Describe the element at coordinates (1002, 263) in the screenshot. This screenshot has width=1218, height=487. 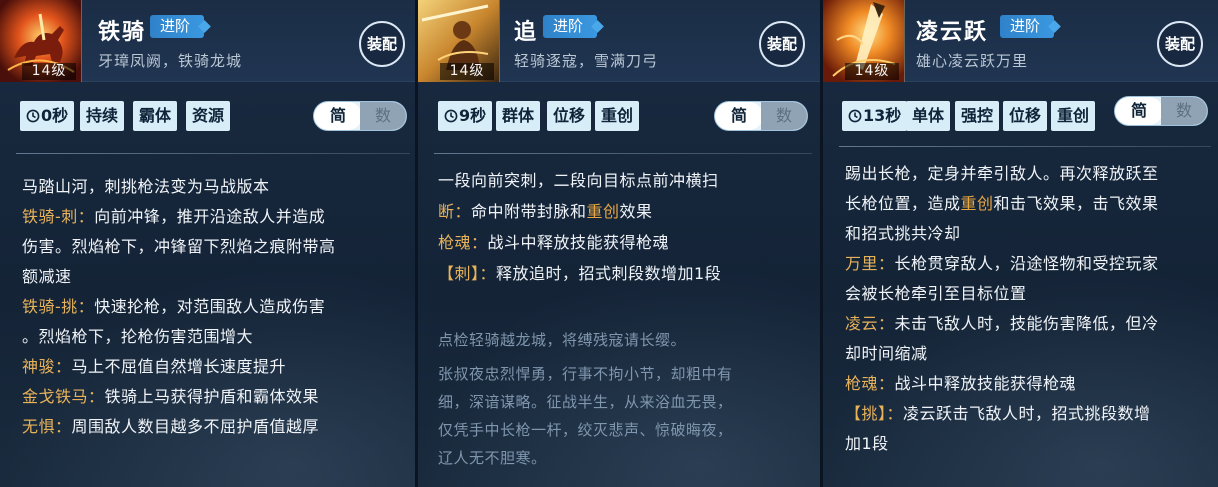
I see `description-line: 万里：长枪贯穿敌人，沿途怪物和受控玩家` at that location.